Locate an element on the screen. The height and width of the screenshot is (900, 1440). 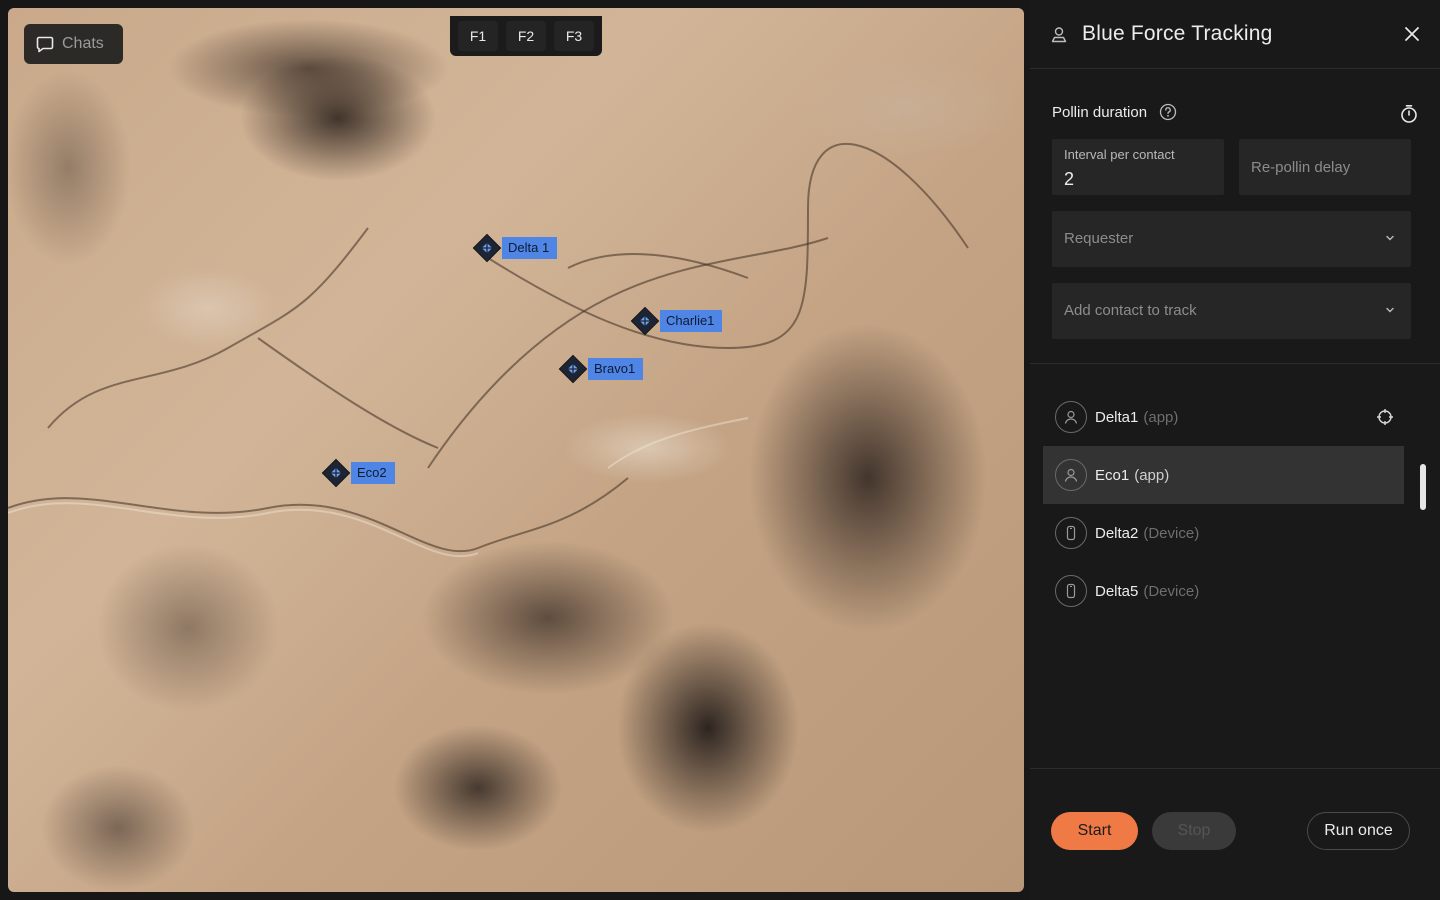
chats-label: Chats is located at coordinates (83, 43).